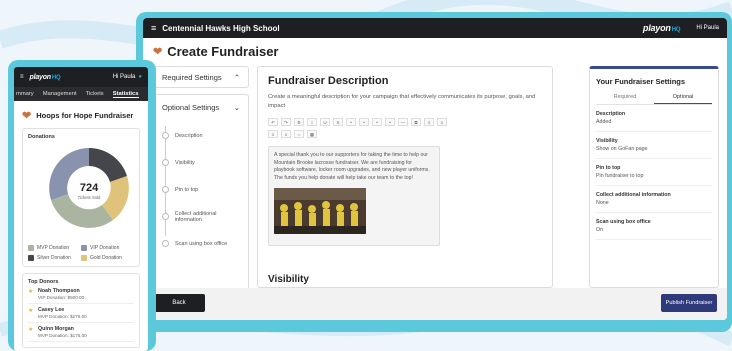 Image resolution: width=732 pixels, height=351 pixels. I want to click on donor-amount: MVP Donation: $175.00, so click(62, 335).